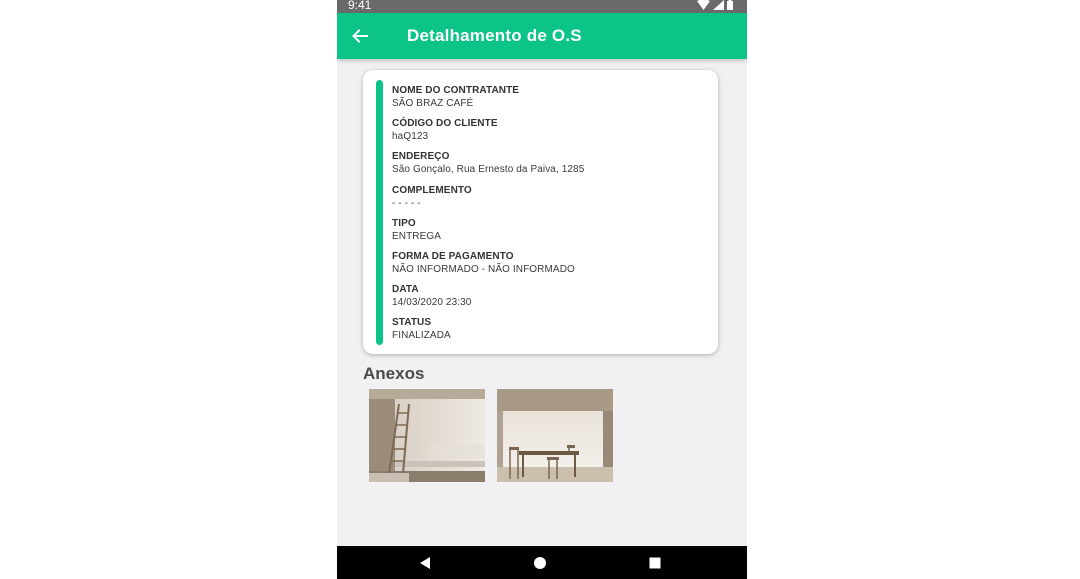  I want to click on nav-home-icon, so click(540, 563).